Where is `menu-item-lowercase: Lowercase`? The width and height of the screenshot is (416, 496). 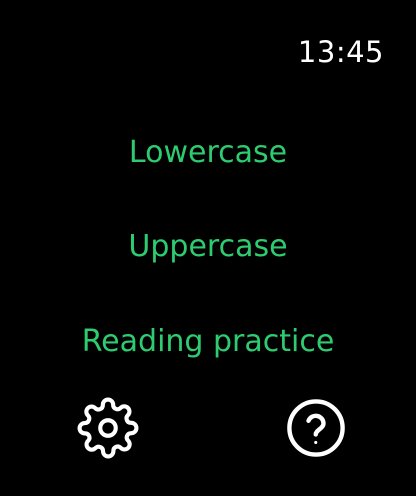 menu-item-lowercase: Lowercase is located at coordinates (208, 153).